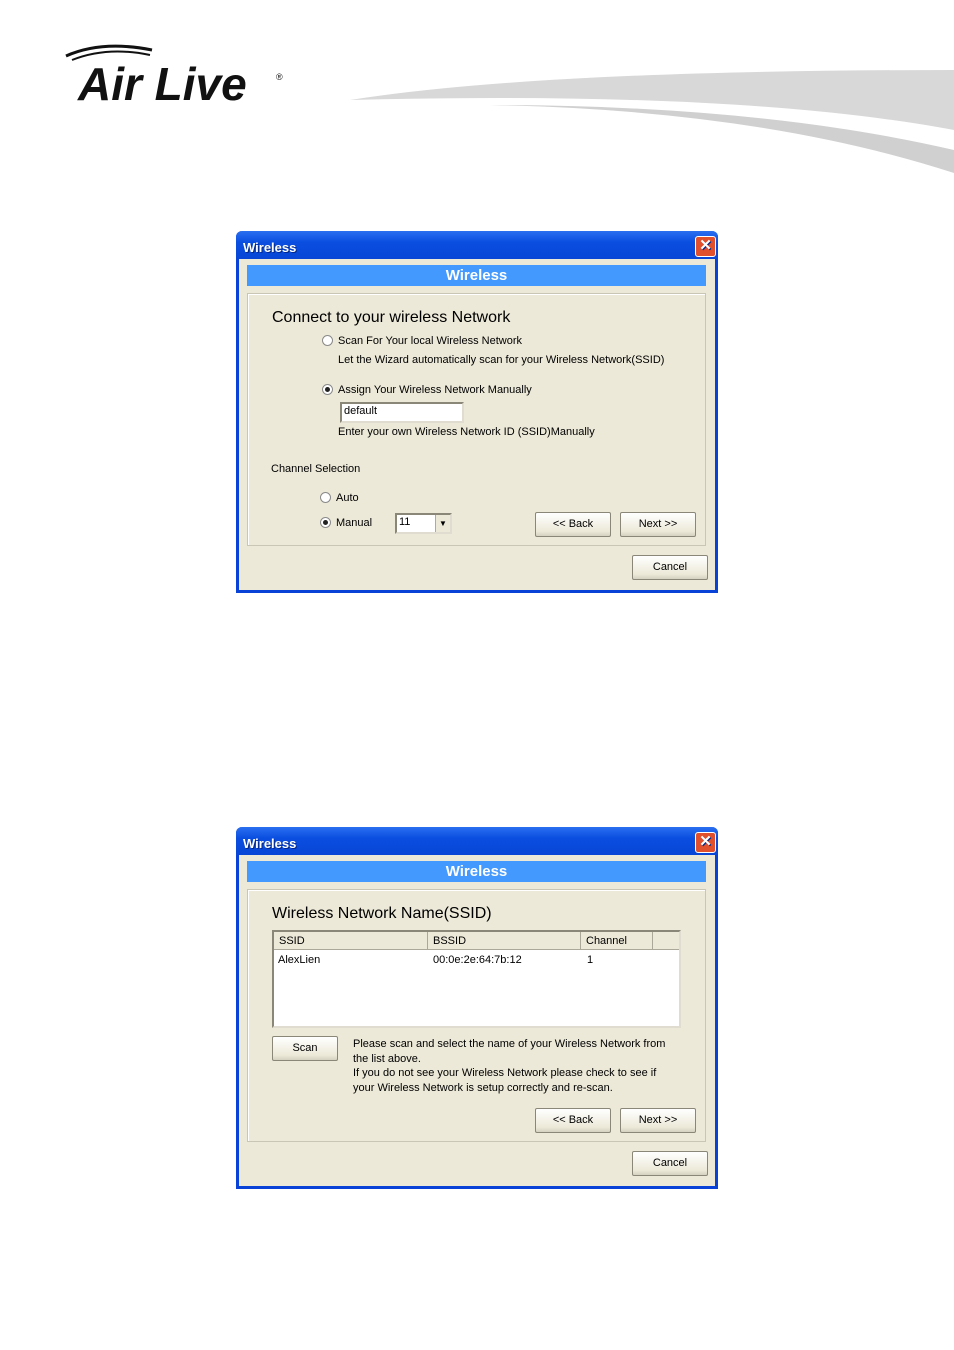 The height and width of the screenshot is (1350, 954). Describe the element at coordinates (354, 523) in the screenshot. I see `manual-channel-label: Manual` at that location.